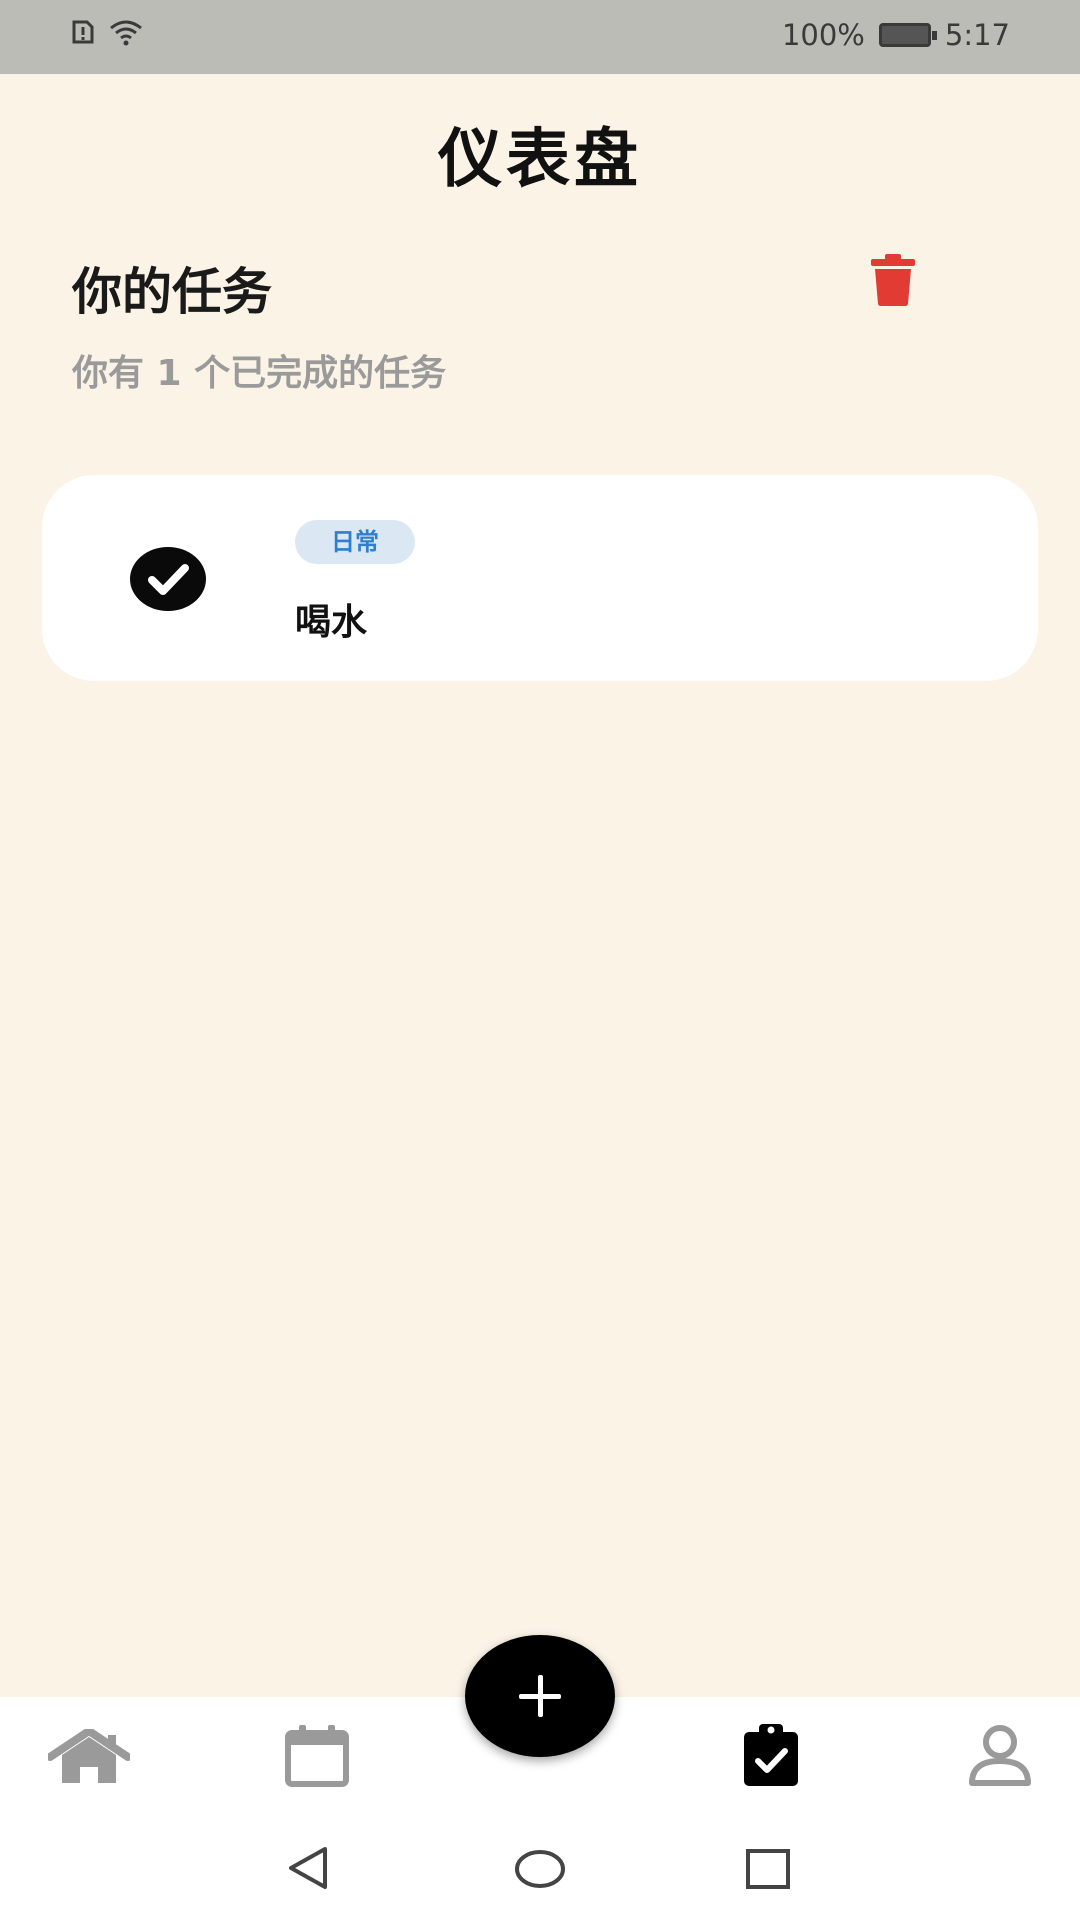 This screenshot has height=1920, width=1080. I want to click on system-nav-bar, so click(540, 1863).